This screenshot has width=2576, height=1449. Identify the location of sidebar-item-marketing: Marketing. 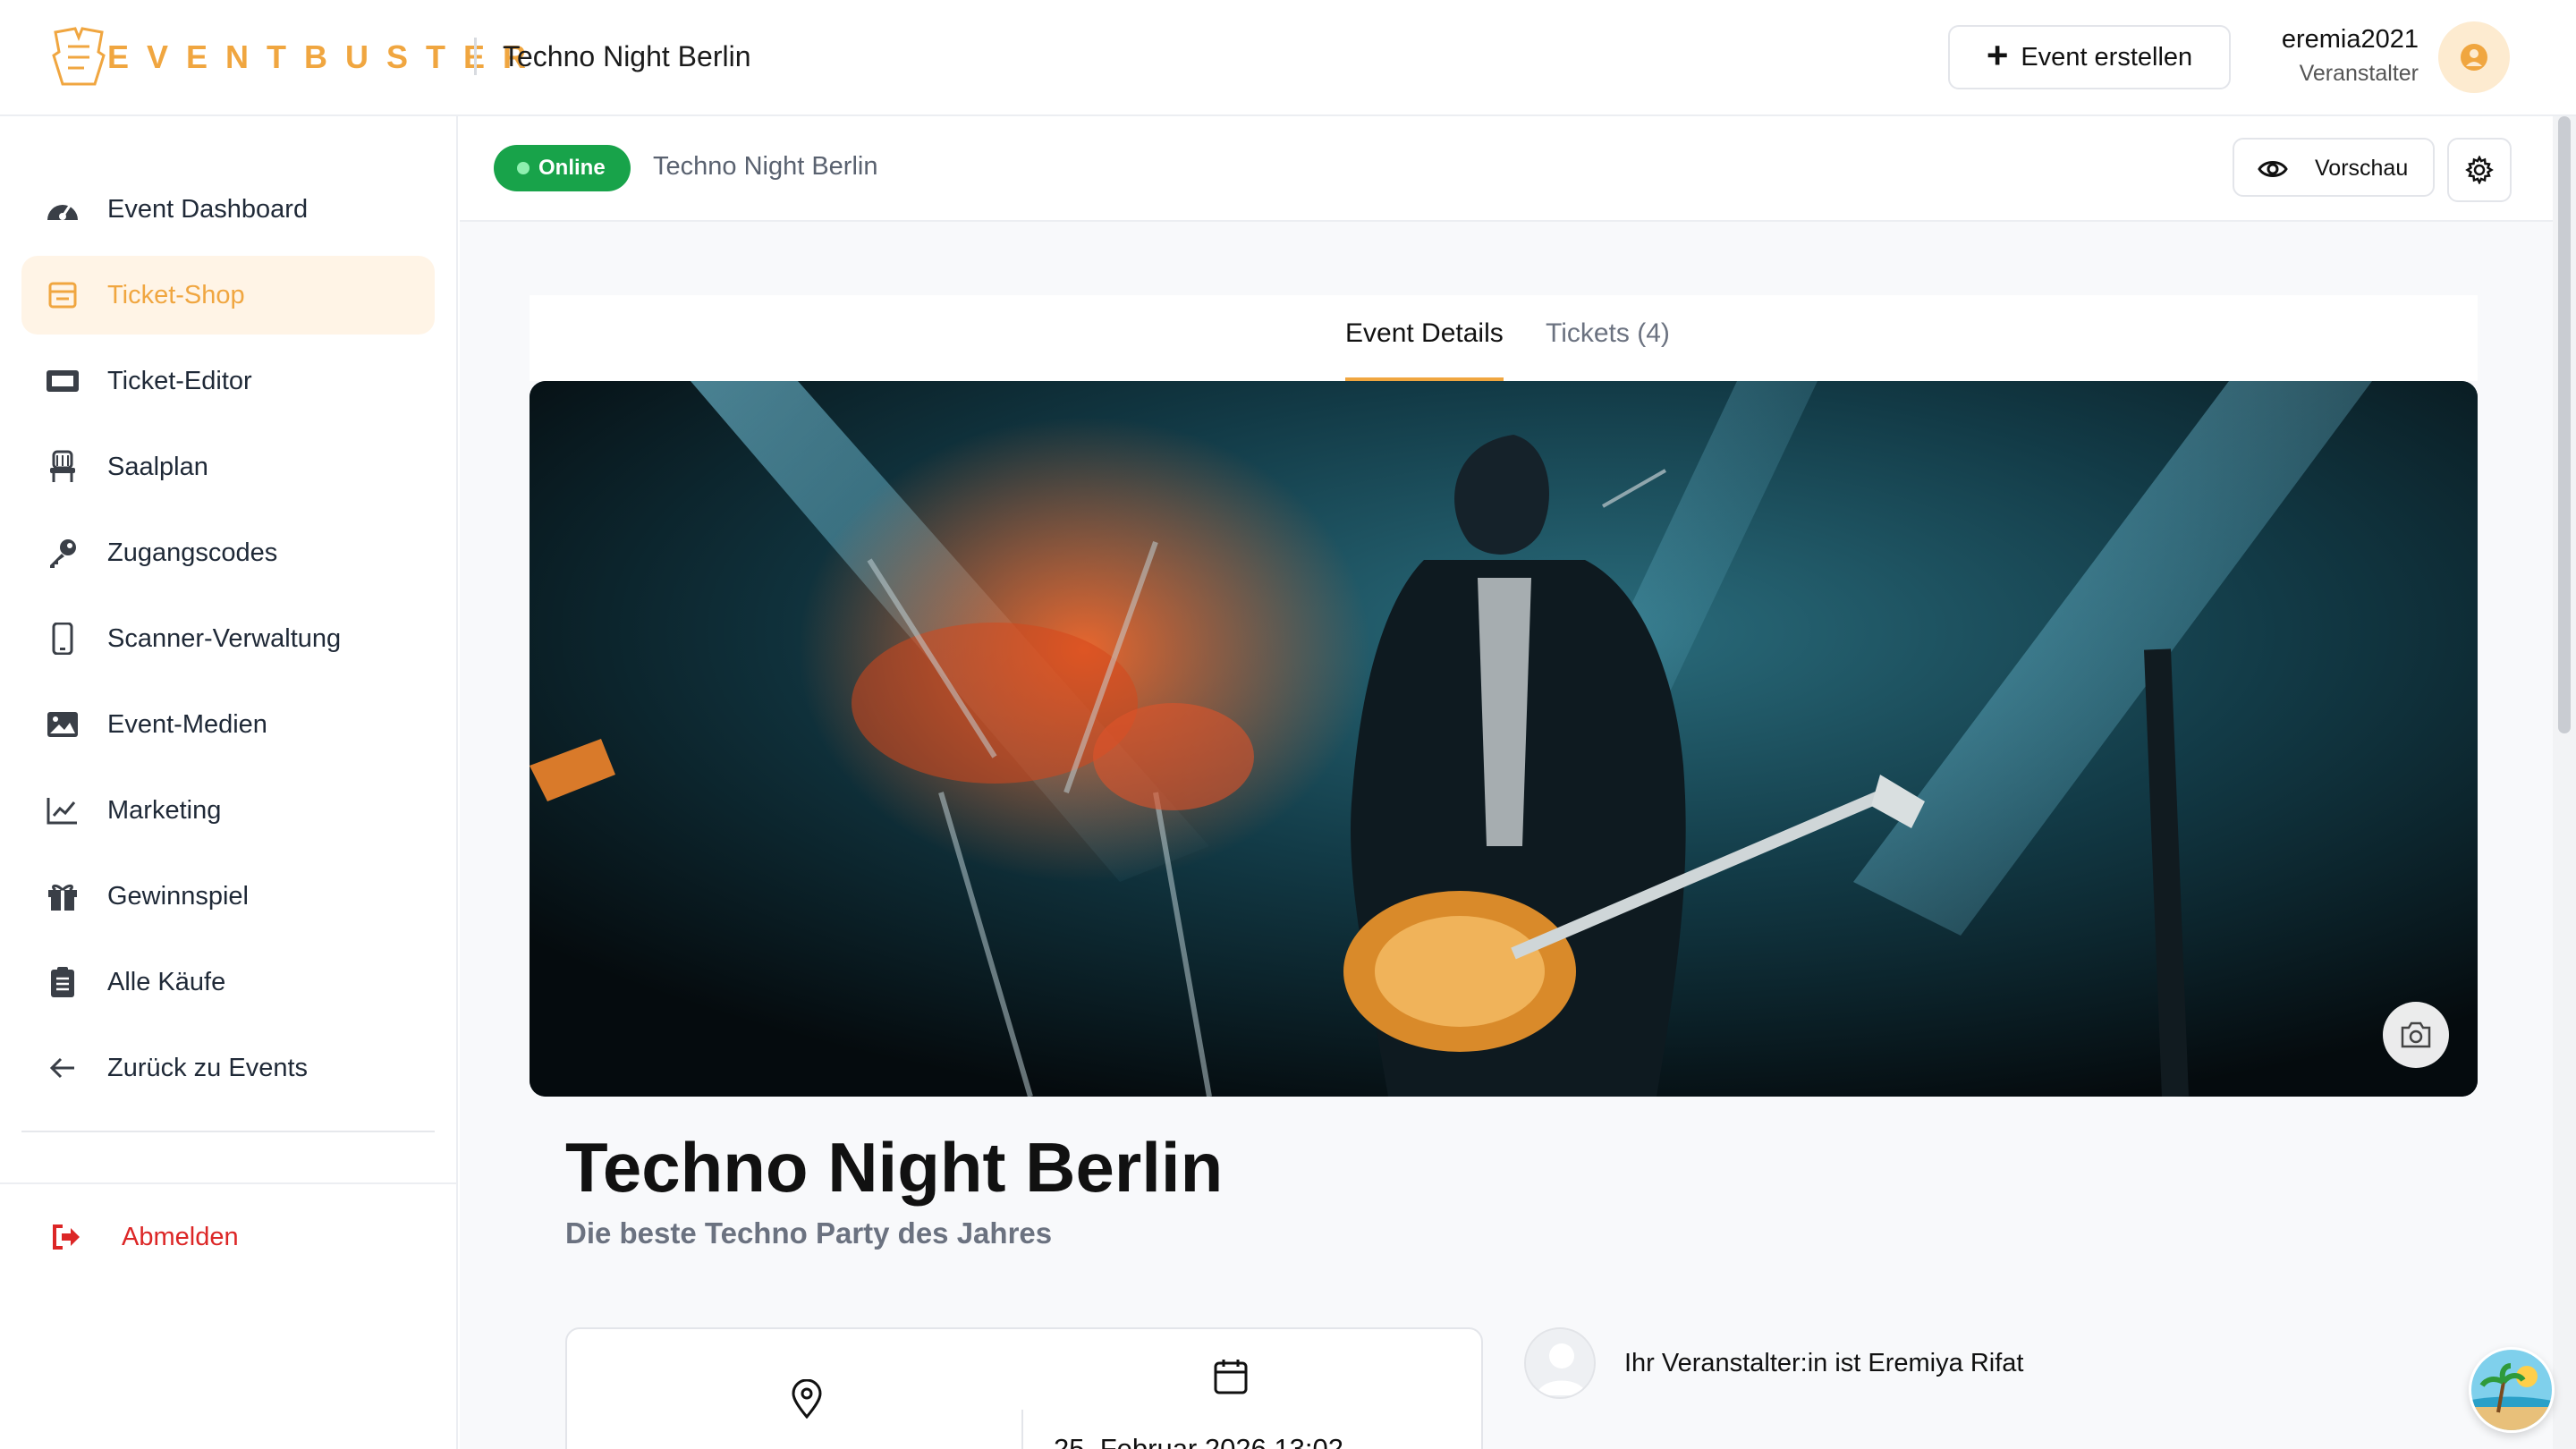
(228, 810).